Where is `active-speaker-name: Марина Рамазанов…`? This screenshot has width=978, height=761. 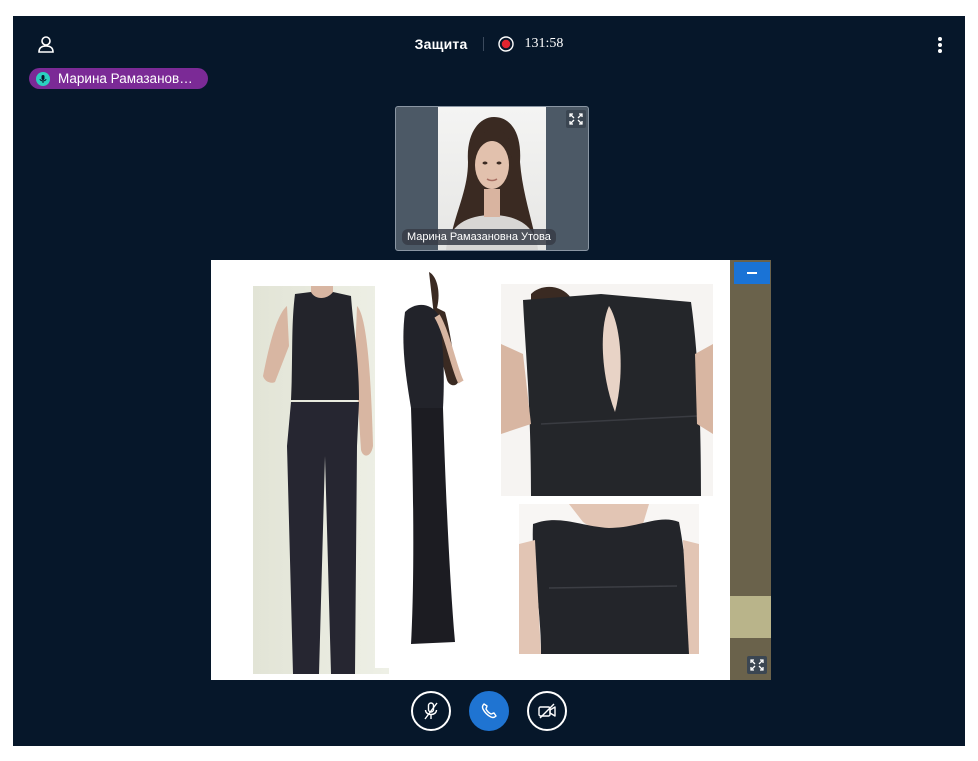 active-speaker-name: Марина Рамазанов… is located at coordinates (125, 78).